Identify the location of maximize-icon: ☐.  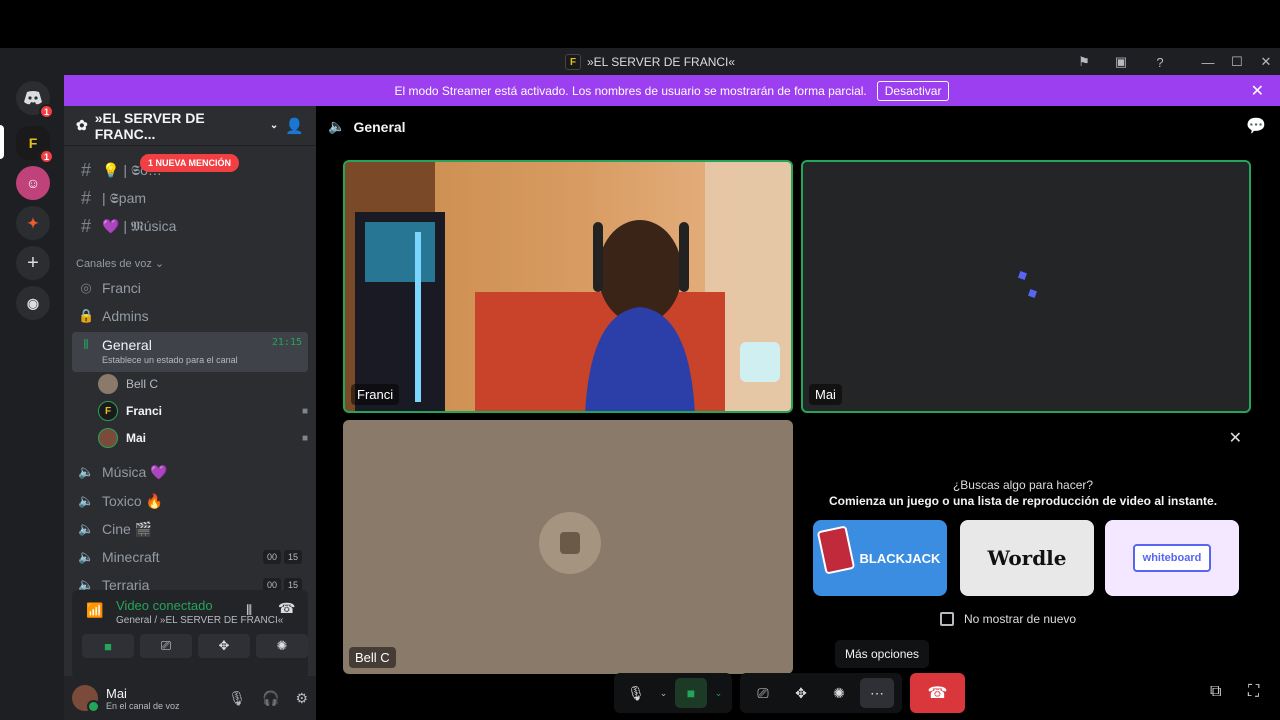
(1237, 62).